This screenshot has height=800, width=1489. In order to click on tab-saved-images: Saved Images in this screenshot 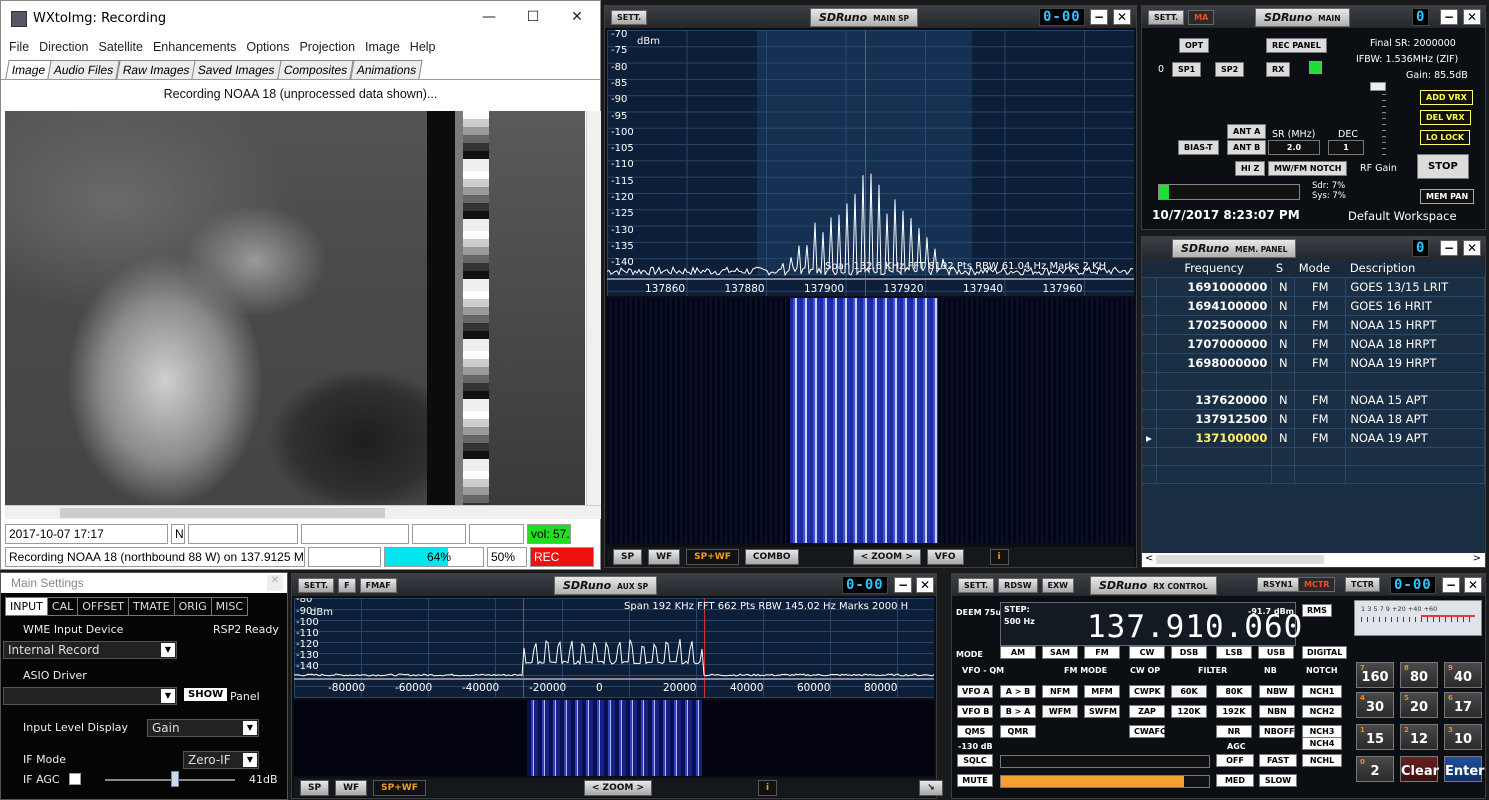, I will do `click(236, 69)`.